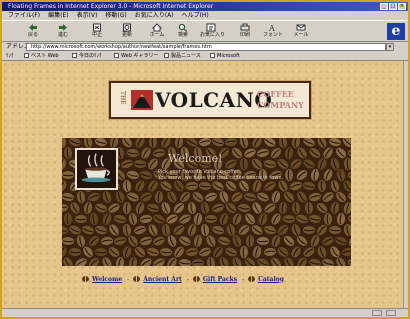  Describe the element at coordinates (154, 15) in the screenshot. I see `menu-favorites: お気に入り(A)` at that location.